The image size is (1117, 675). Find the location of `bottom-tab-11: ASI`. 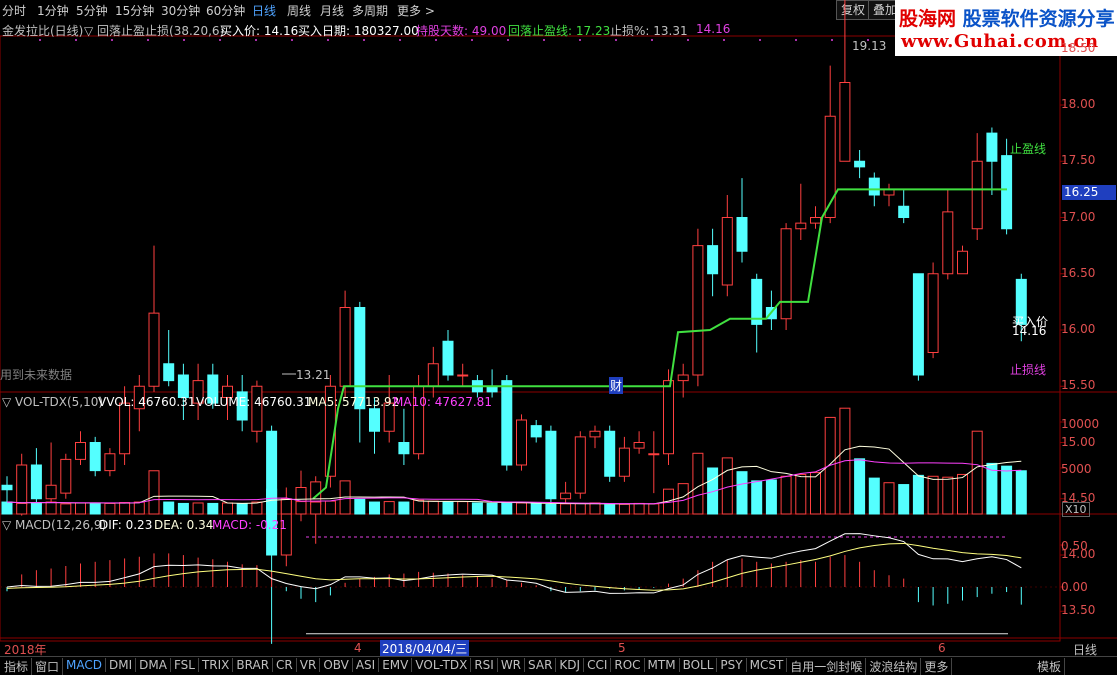

bottom-tab-11: ASI is located at coordinates (366, 665).